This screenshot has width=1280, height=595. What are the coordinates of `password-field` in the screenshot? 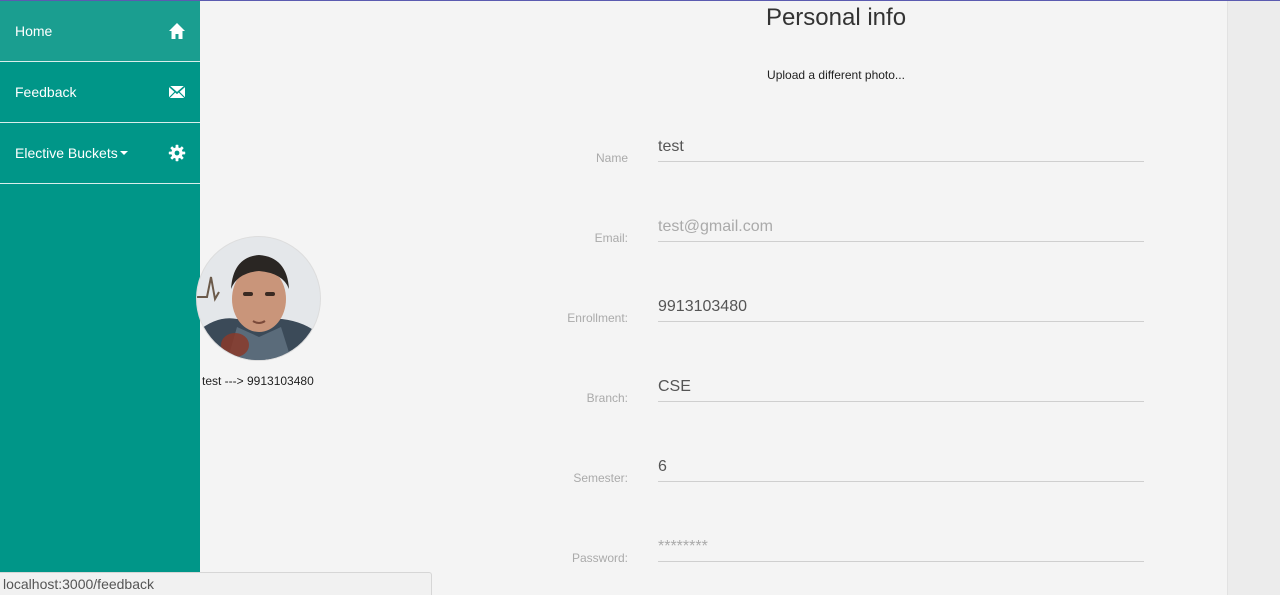 It's located at (901, 547).